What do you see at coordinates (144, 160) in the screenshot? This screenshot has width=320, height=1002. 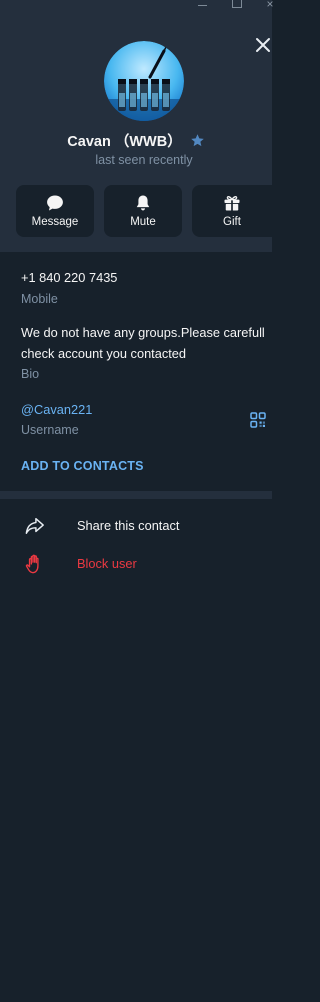 I see `last-seen-status: last seen recently` at bounding box center [144, 160].